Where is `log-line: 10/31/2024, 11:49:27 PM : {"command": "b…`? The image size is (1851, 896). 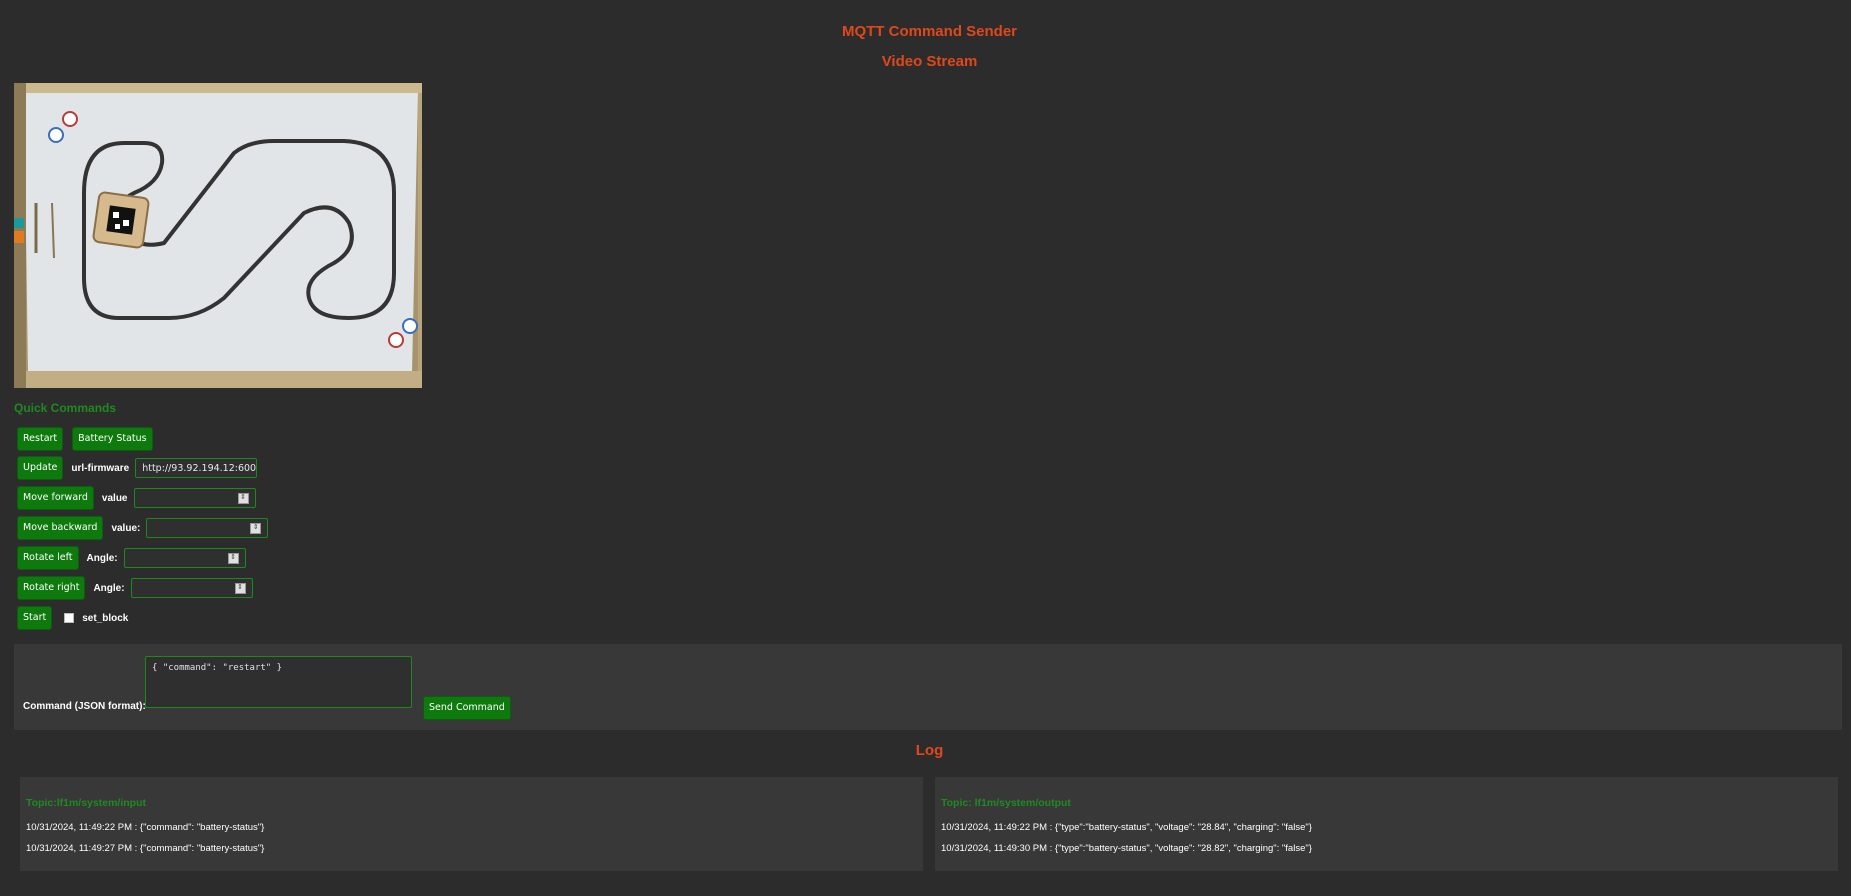
log-line: 10/31/2024, 11:49:27 PM : {"command": "b… is located at coordinates (145, 848).